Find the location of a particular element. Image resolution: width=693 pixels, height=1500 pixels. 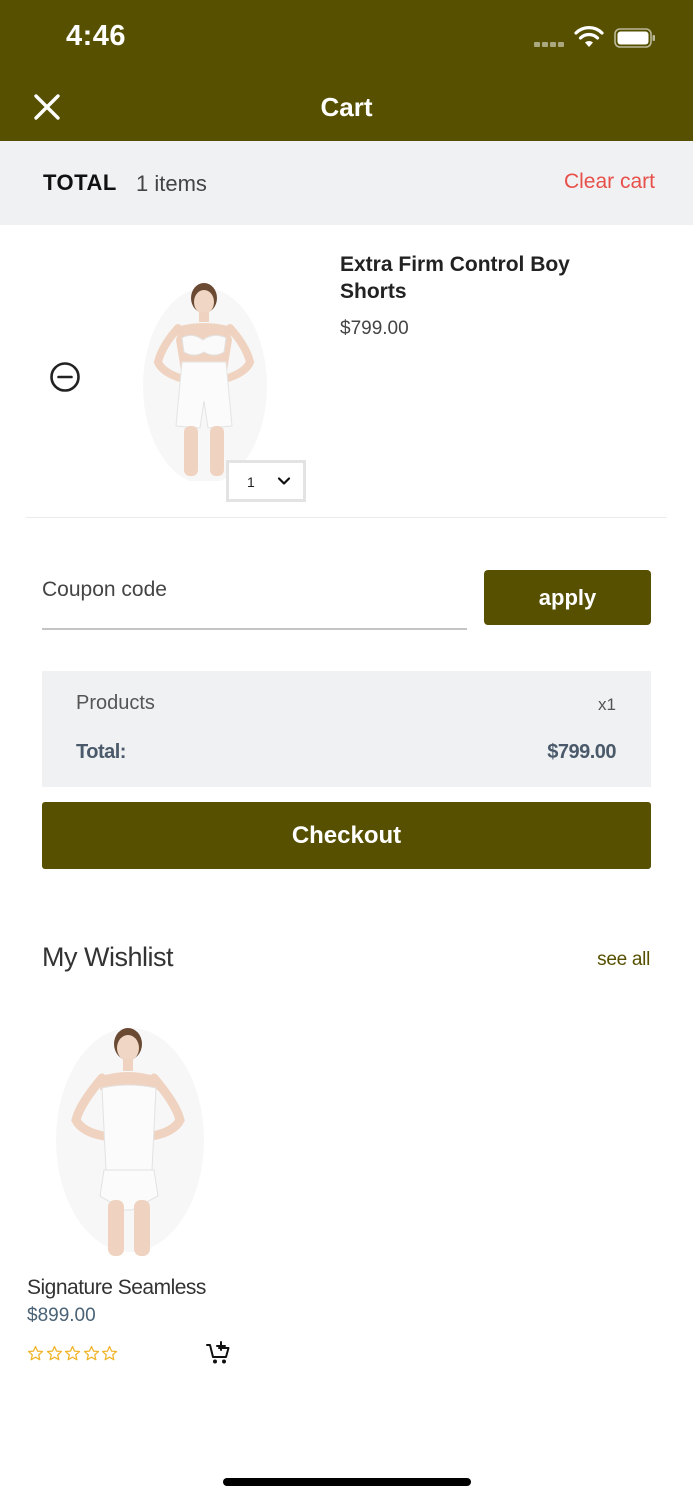

product-name: Extra Firm Control Boy Shorts is located at coordinates (490, 278).